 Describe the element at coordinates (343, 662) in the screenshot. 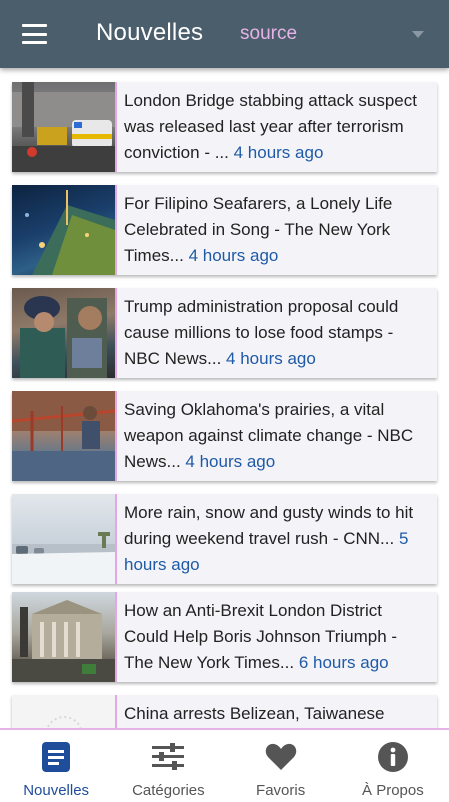

I see `news-item-time: 6 hours ago` at that location.